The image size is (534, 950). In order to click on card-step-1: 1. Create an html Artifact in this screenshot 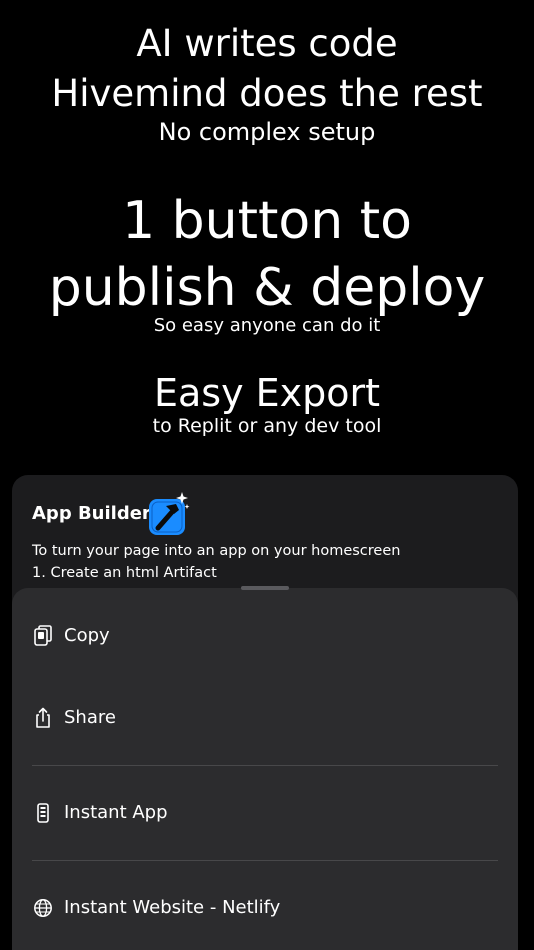, I will do `click(124, 573)`.